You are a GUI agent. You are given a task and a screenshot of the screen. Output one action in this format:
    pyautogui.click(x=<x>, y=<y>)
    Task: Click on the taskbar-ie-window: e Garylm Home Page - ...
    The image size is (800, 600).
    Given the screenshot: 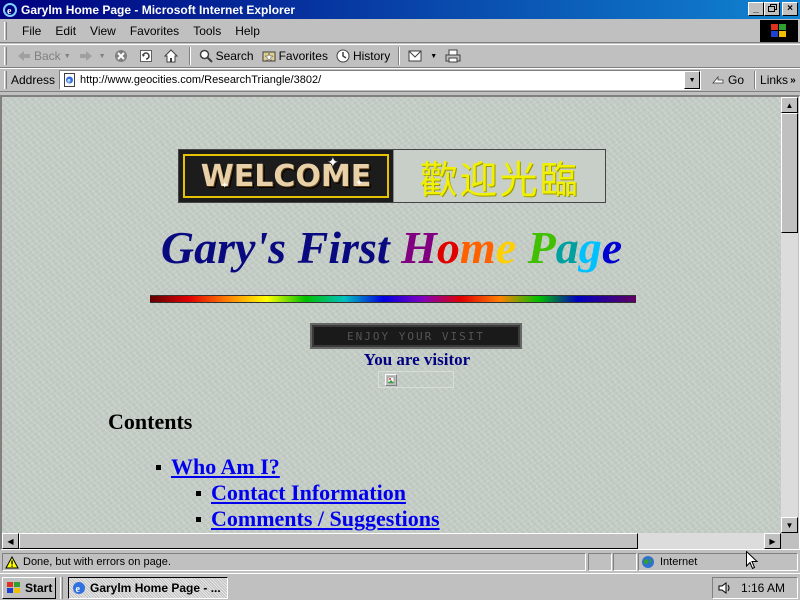 What is the action you would take?
    pyautogui.click(x=148, y=588)
    